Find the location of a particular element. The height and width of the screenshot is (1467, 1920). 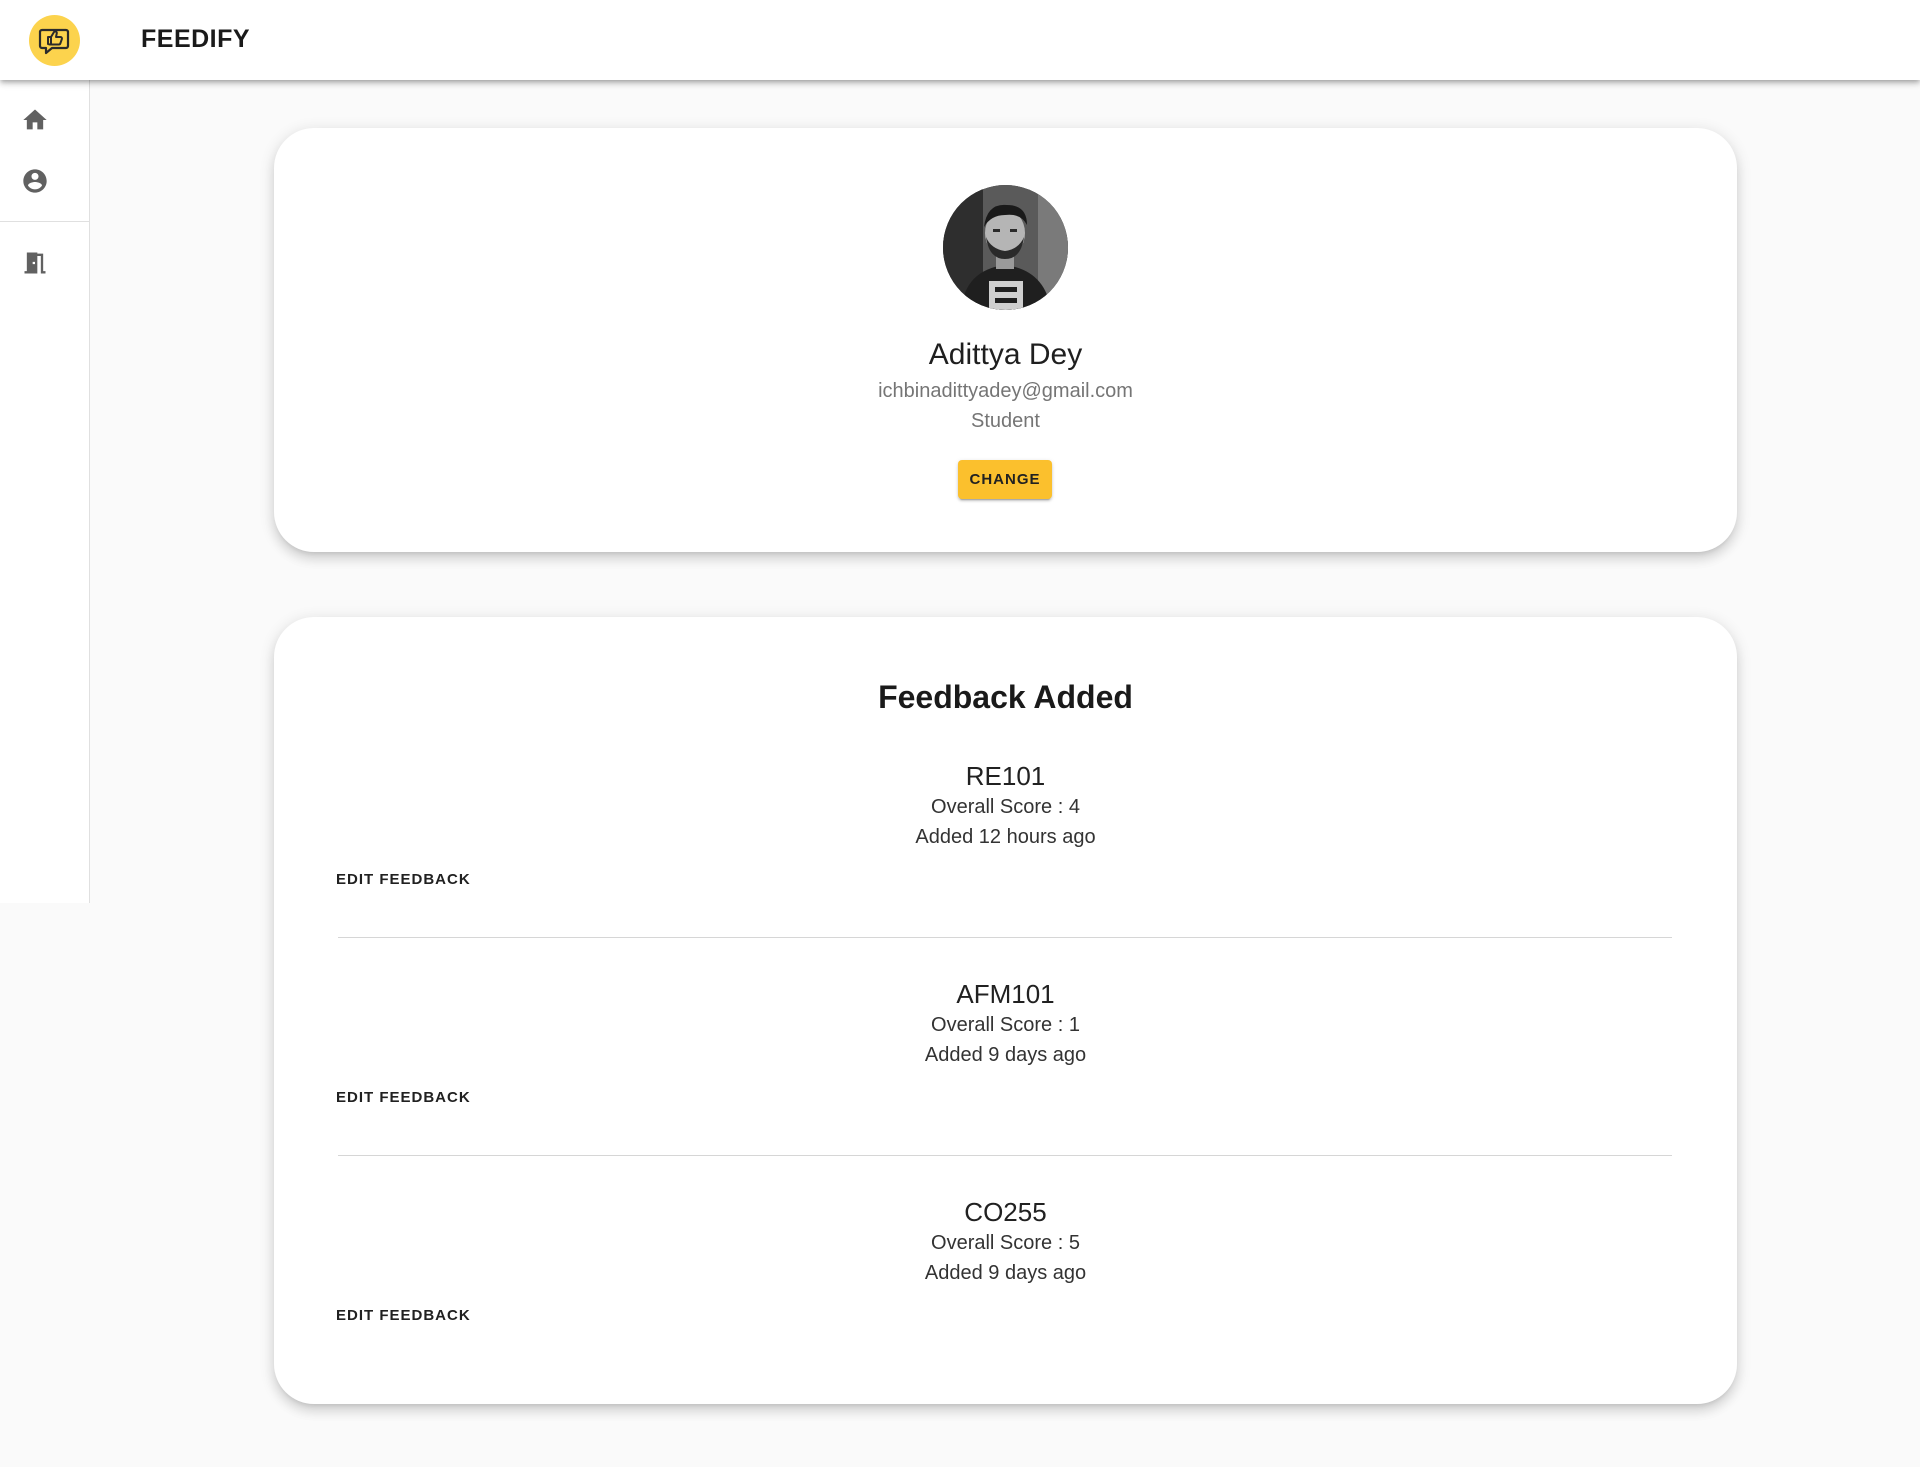

nav-divider is located at coordinates (44, 221).